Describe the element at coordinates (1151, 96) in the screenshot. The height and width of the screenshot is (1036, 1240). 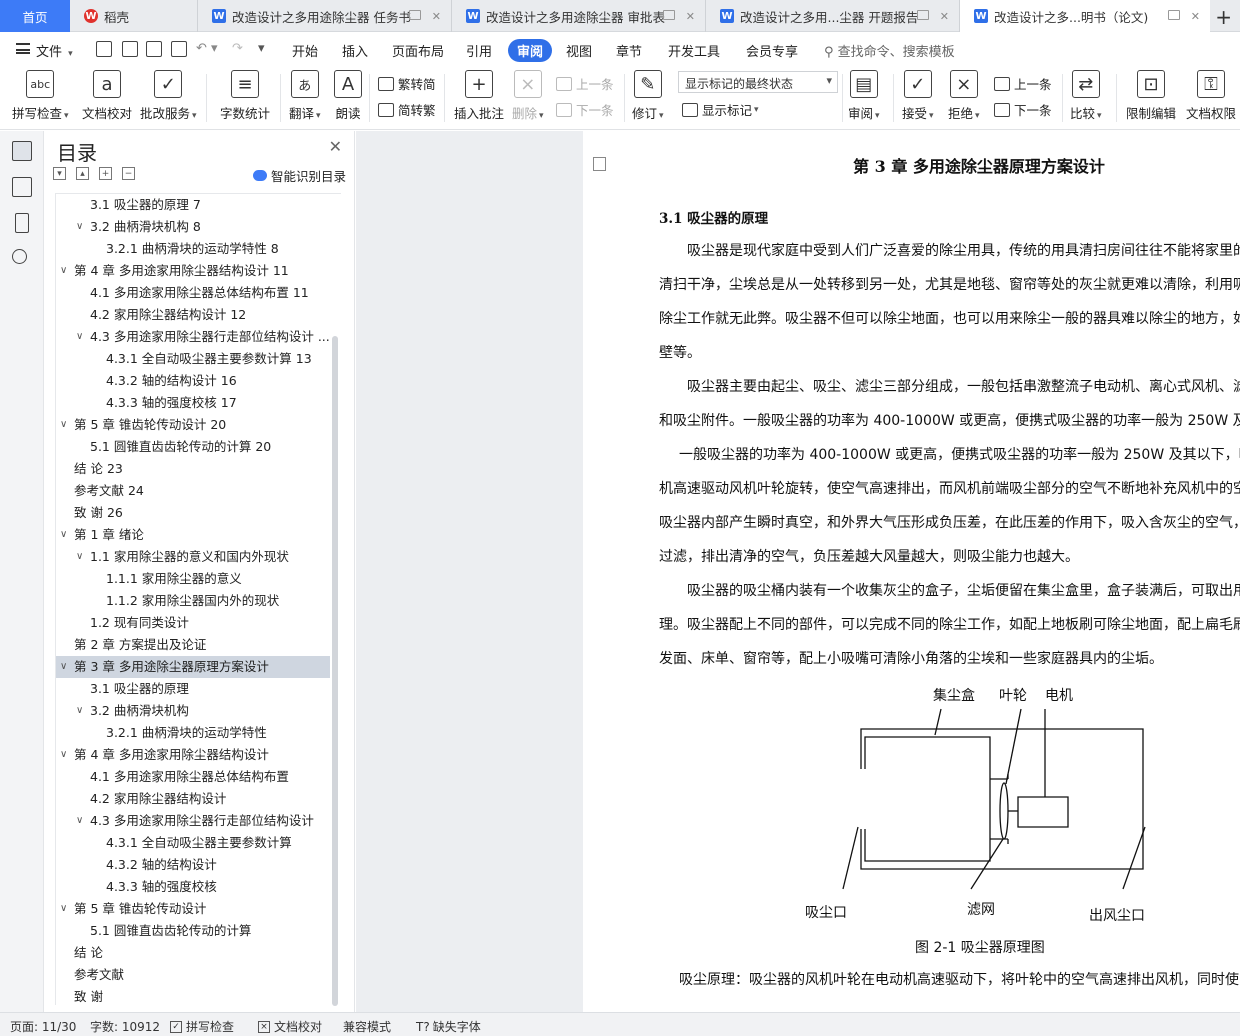
I see `restrict-edit-button: ⊡ 限制编辑` at that location.